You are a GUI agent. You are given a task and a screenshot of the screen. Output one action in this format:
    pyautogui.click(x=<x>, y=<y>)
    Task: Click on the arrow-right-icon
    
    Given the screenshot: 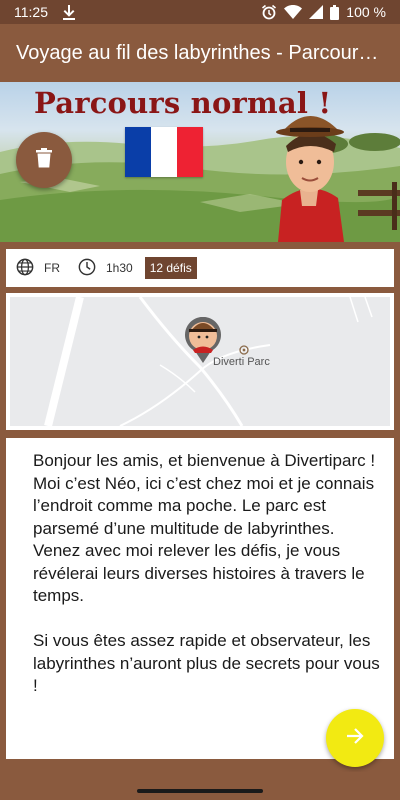 What is the action you would take?
    pyautogui.click(x=355, y=738)
    